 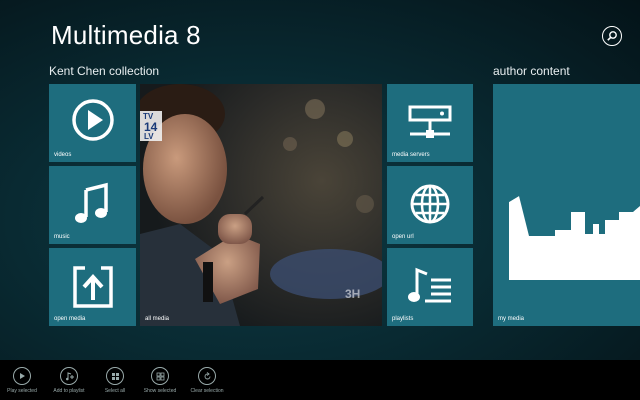 What do you see at coordinates (115, 376) in the screenshot?
I see `select-all-icon` at bounding box center [115, 376].